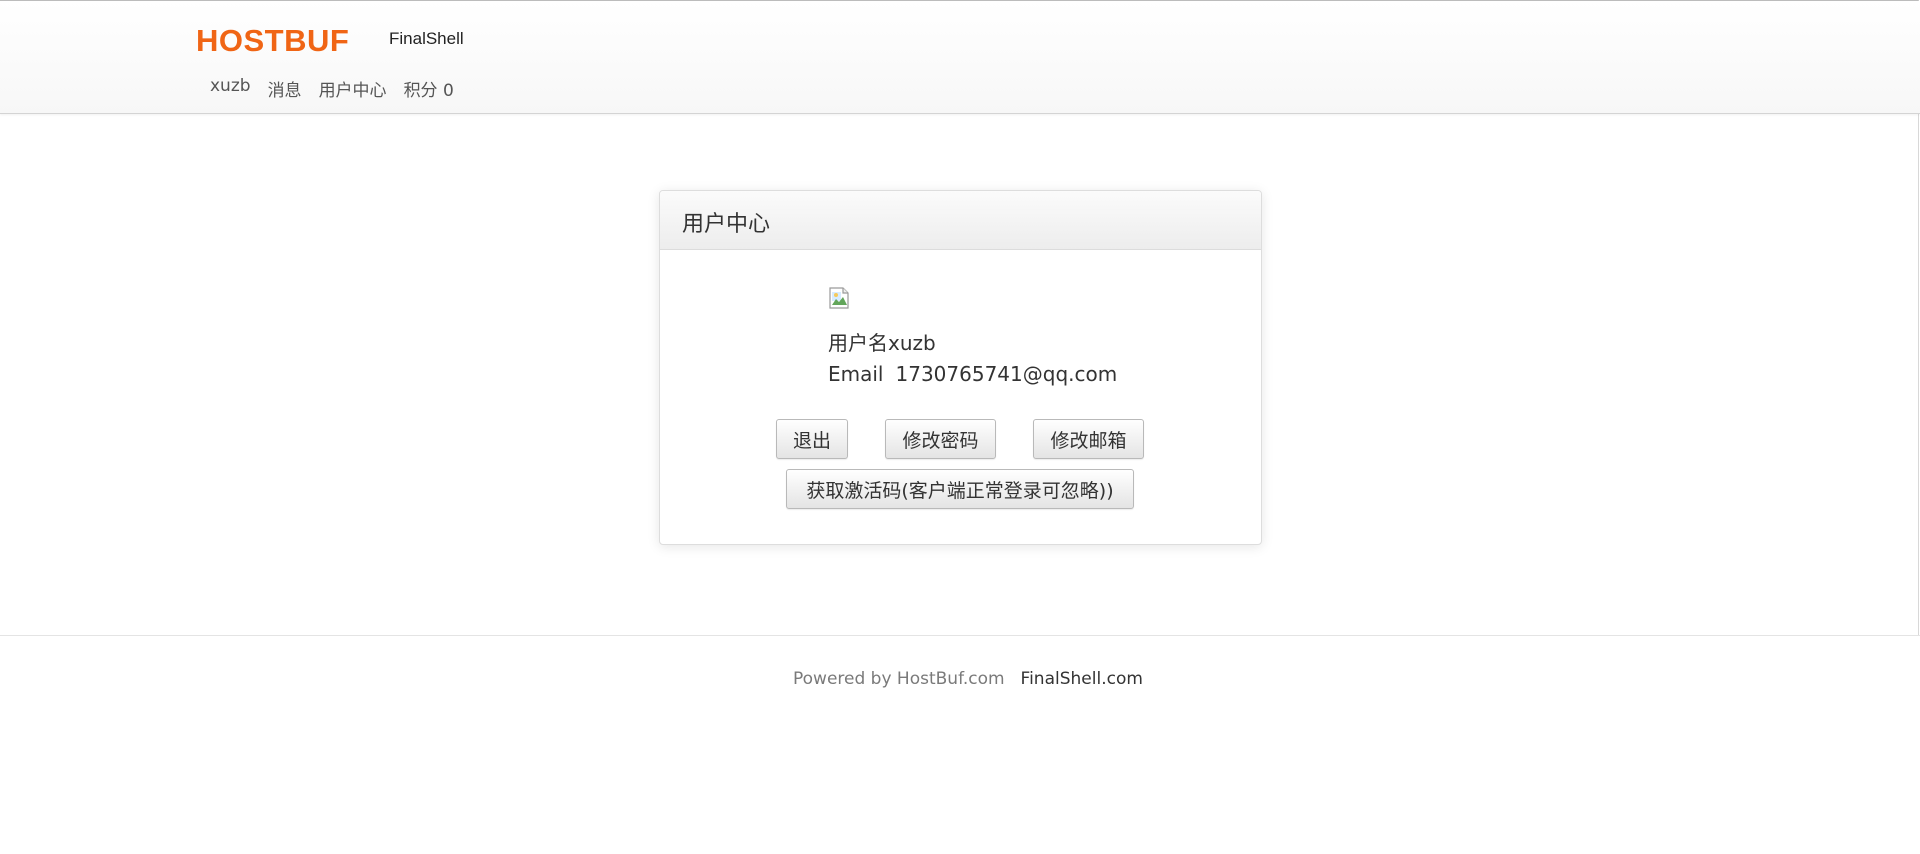 The width and height of the screenshot is (1920, 854). Describe the element at coordinates (960, 57) in the screenshot. I see `top-navigation-bar: HOSTBUF FinalShell xuzb 消息 用户中心 积分 0` at that location.